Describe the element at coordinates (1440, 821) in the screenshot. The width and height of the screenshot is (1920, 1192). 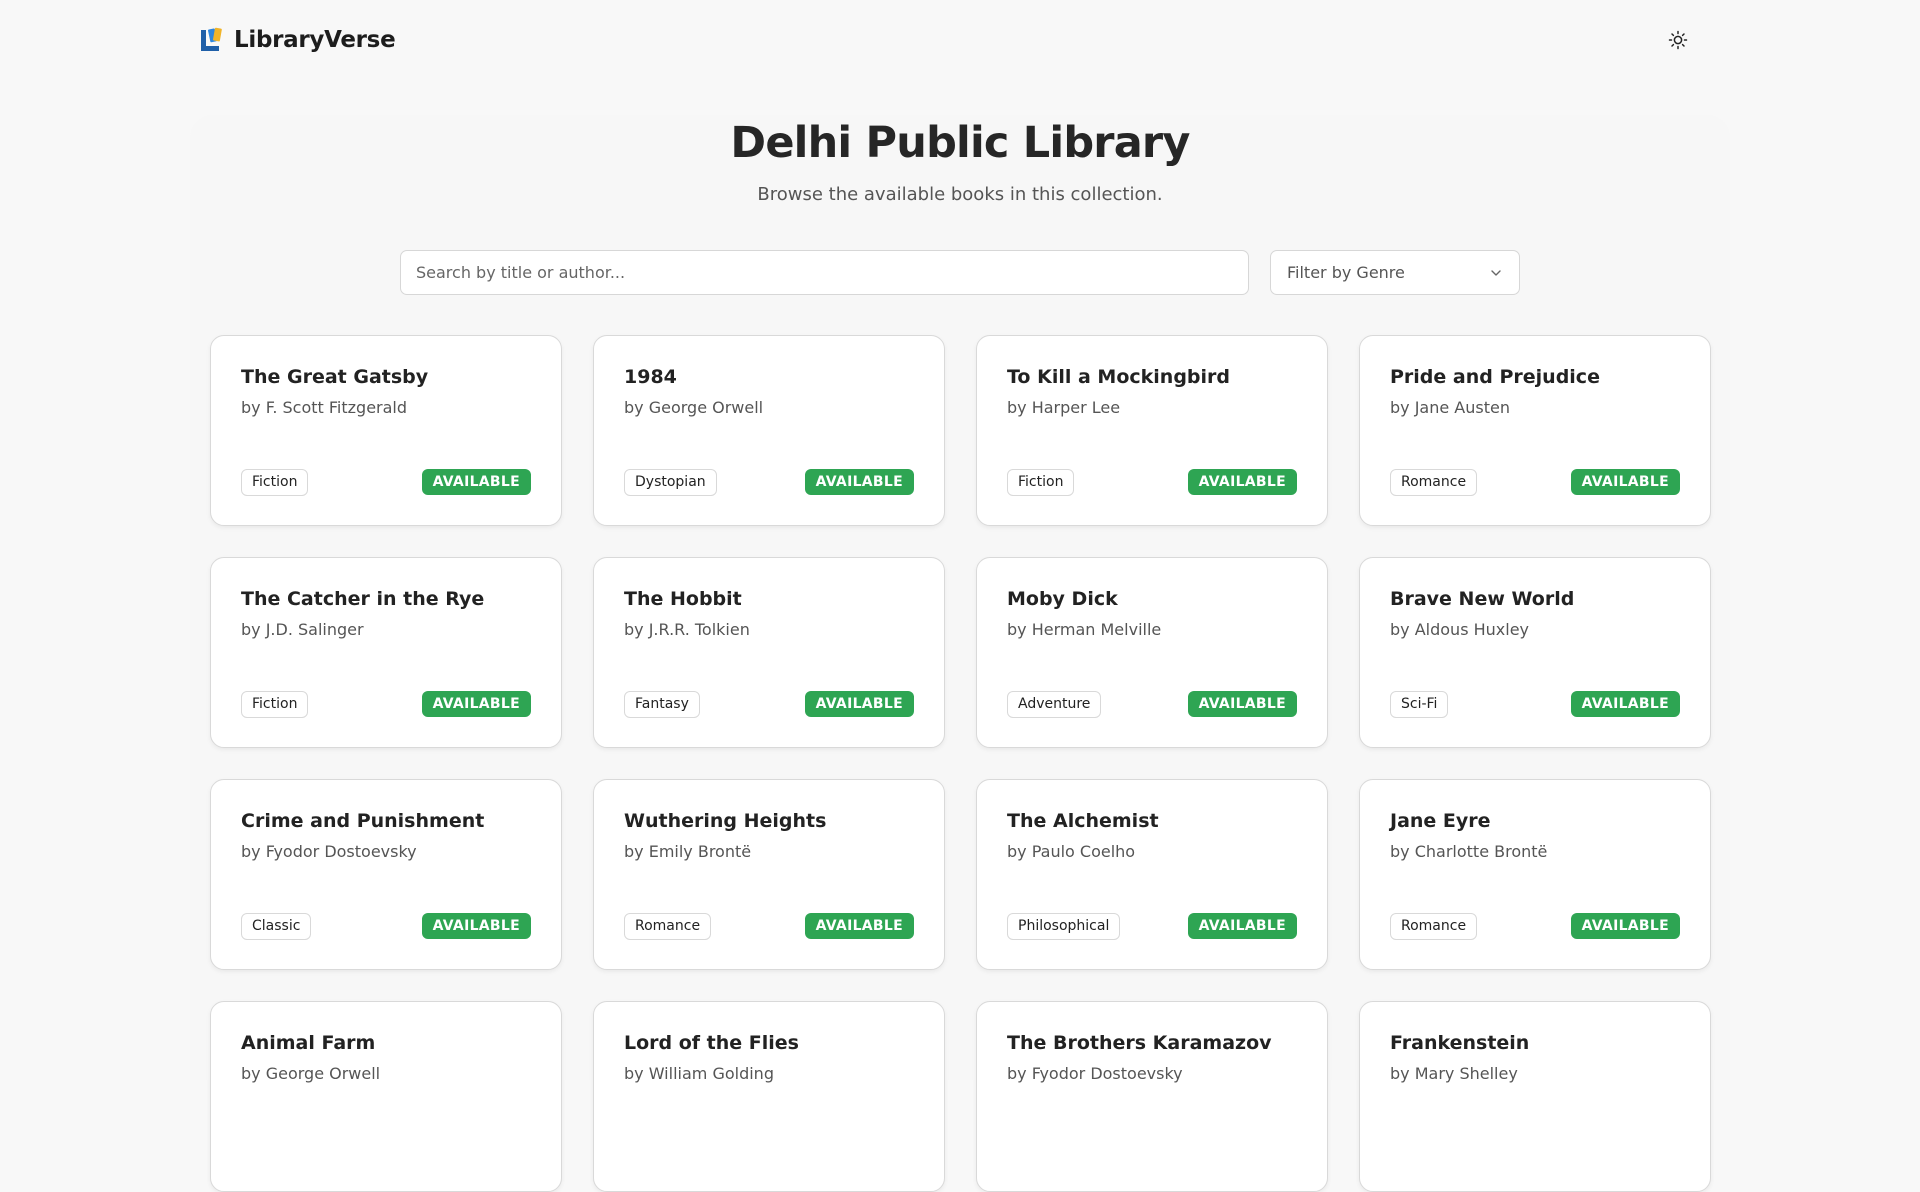
I see `book-title: Jane Eyre` at that location.